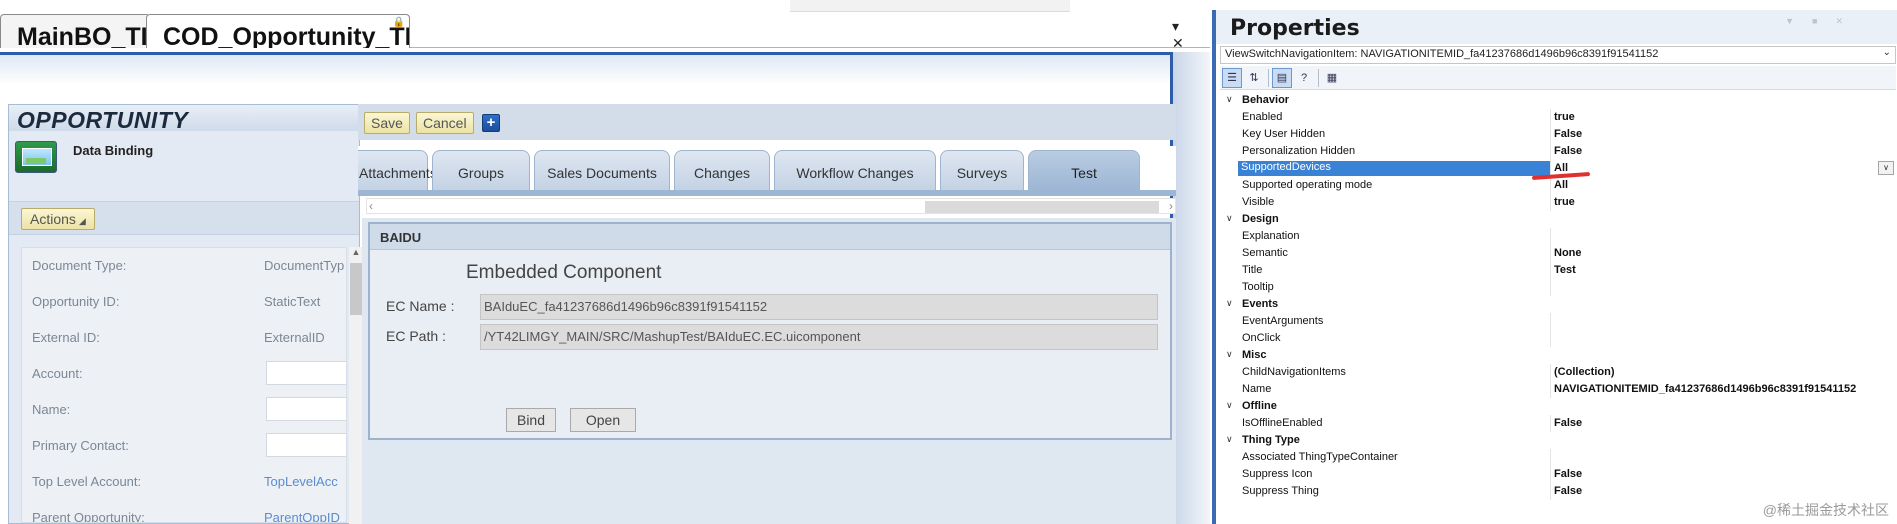 This screenshot has height=524, width=1897. I want to click on ec-name-label: EC Name :, so click(420, 306).